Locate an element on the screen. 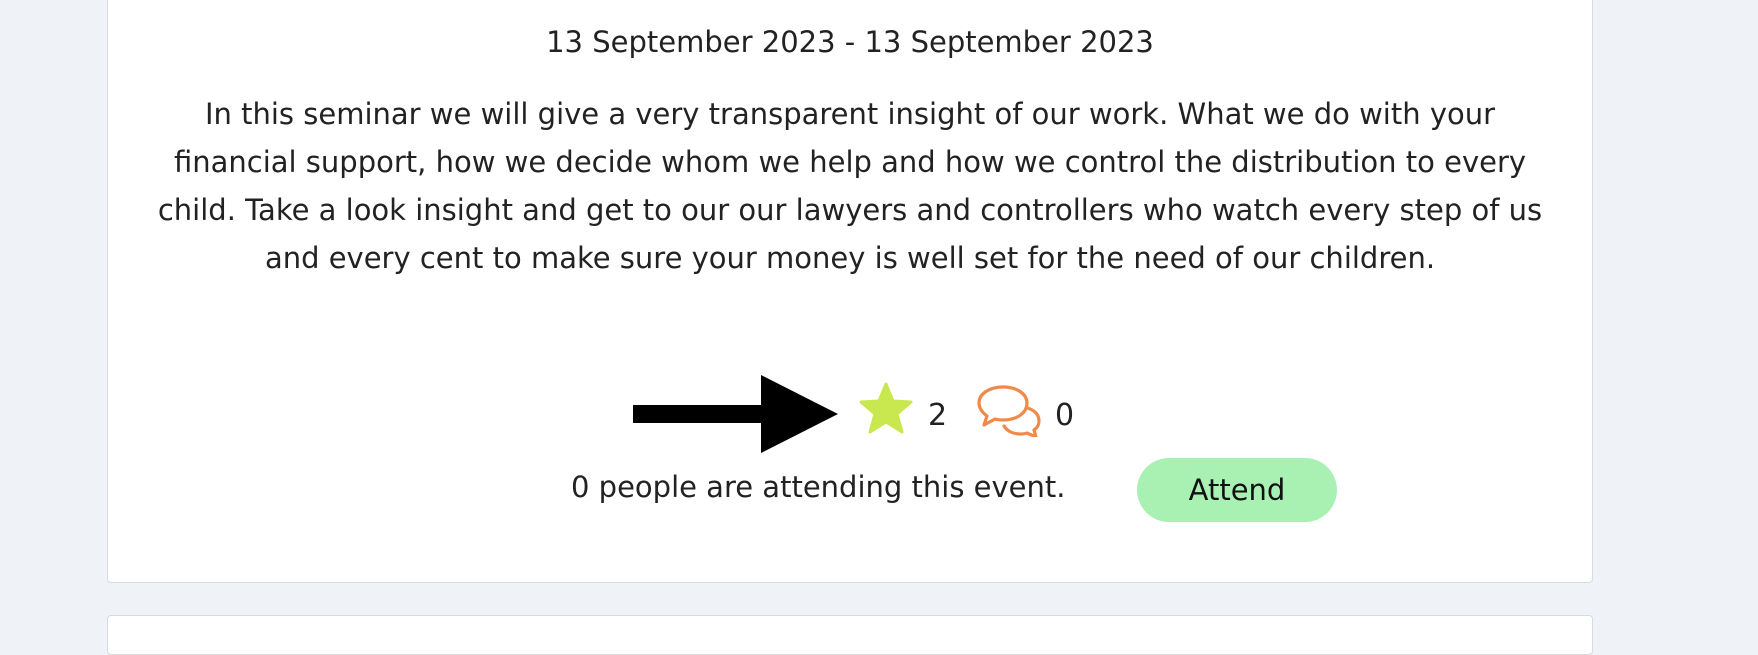 The height and width of the screenshot is (655, 1758). star-count: 2 is located at coordinates (938, 415).